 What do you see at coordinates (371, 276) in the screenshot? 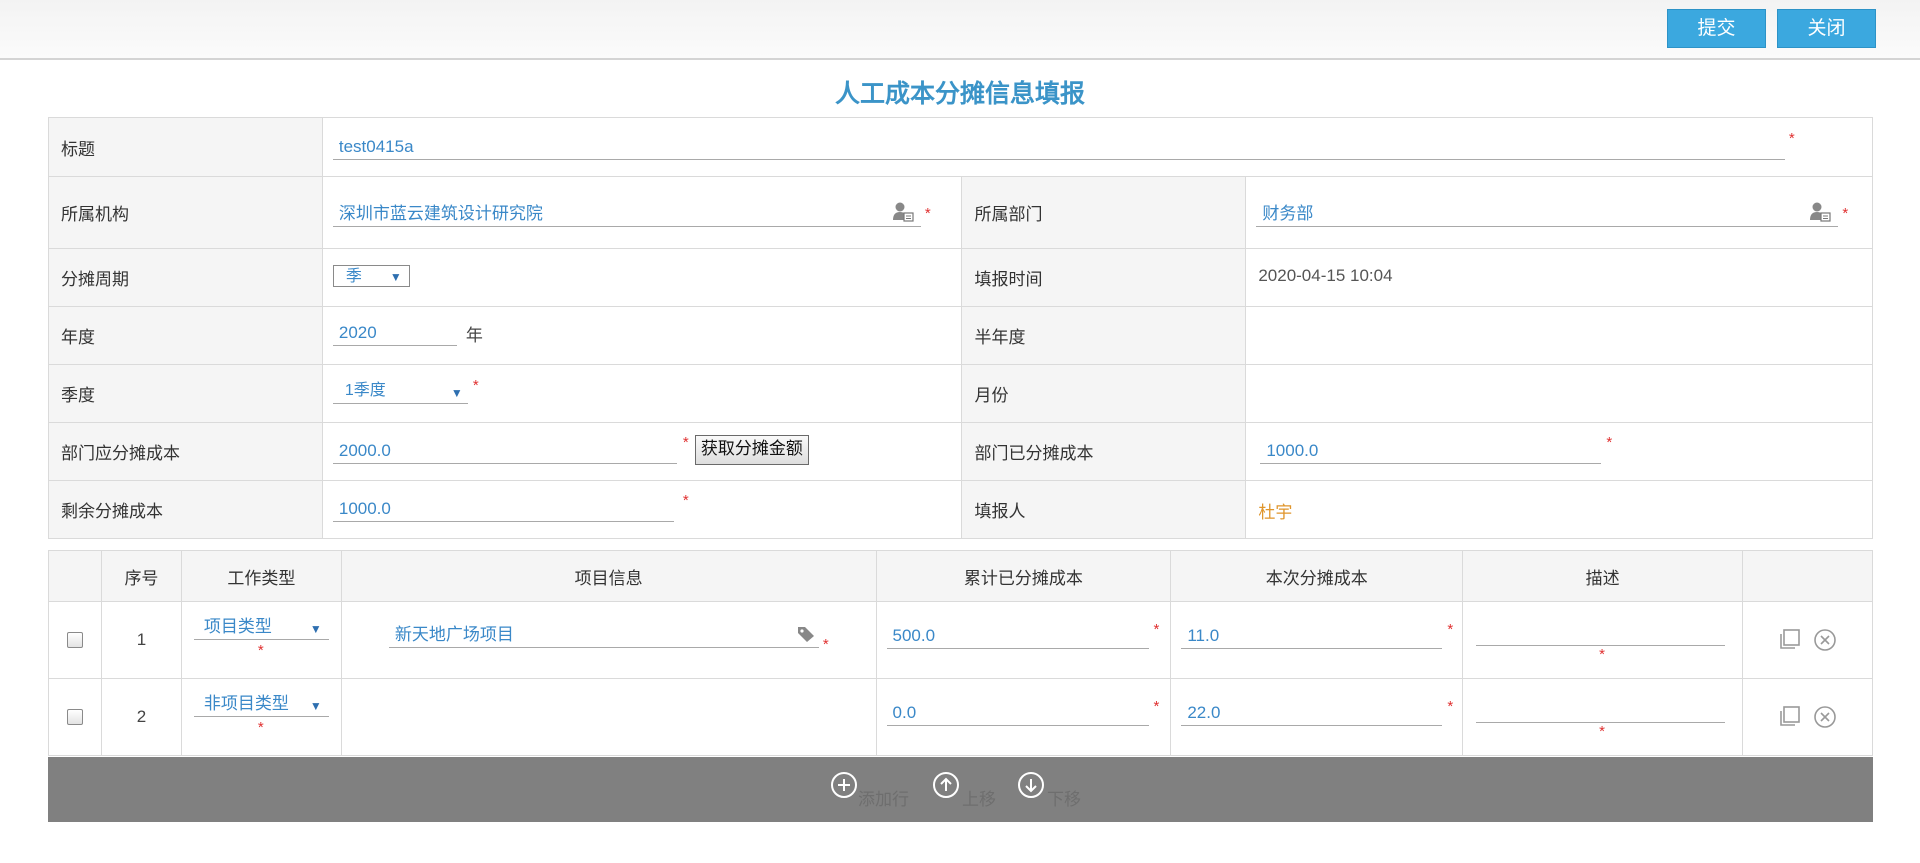
I see `period-select: 季 ▼` at bounding box center [371, 276].